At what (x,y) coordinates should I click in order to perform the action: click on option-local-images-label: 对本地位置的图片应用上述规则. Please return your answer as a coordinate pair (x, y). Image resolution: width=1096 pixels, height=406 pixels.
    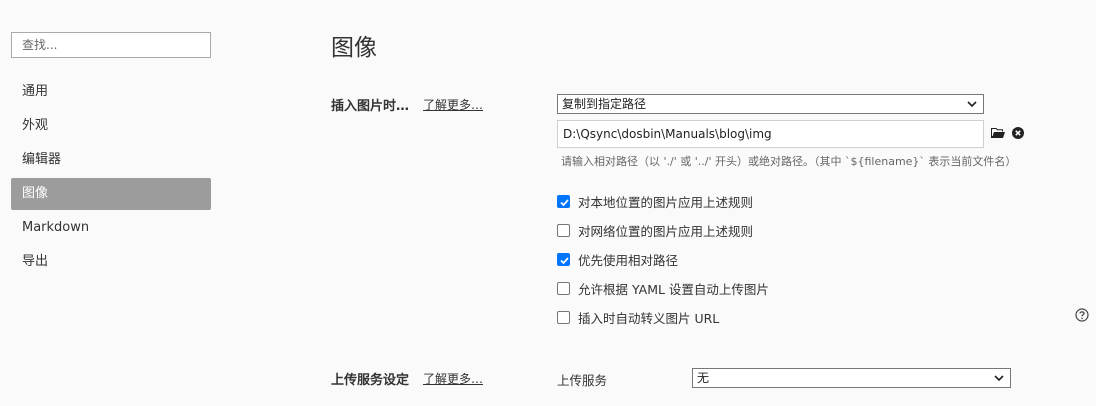
    Looking at the image, I should click on (666, 202).